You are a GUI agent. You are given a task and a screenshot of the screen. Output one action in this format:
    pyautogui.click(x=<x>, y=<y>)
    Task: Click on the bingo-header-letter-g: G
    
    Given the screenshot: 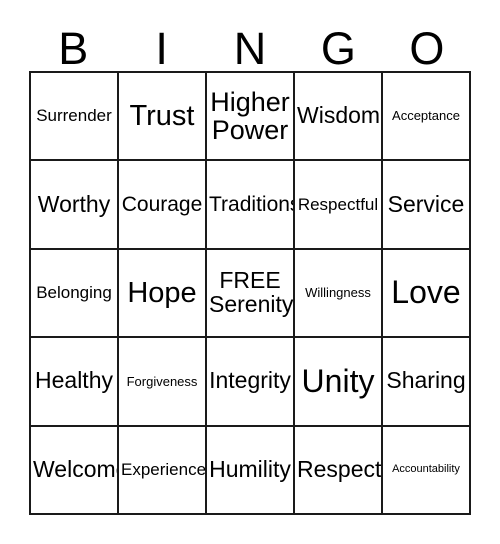 What is the action you would take?
    pyautogui.click(x=338, y=48)
    